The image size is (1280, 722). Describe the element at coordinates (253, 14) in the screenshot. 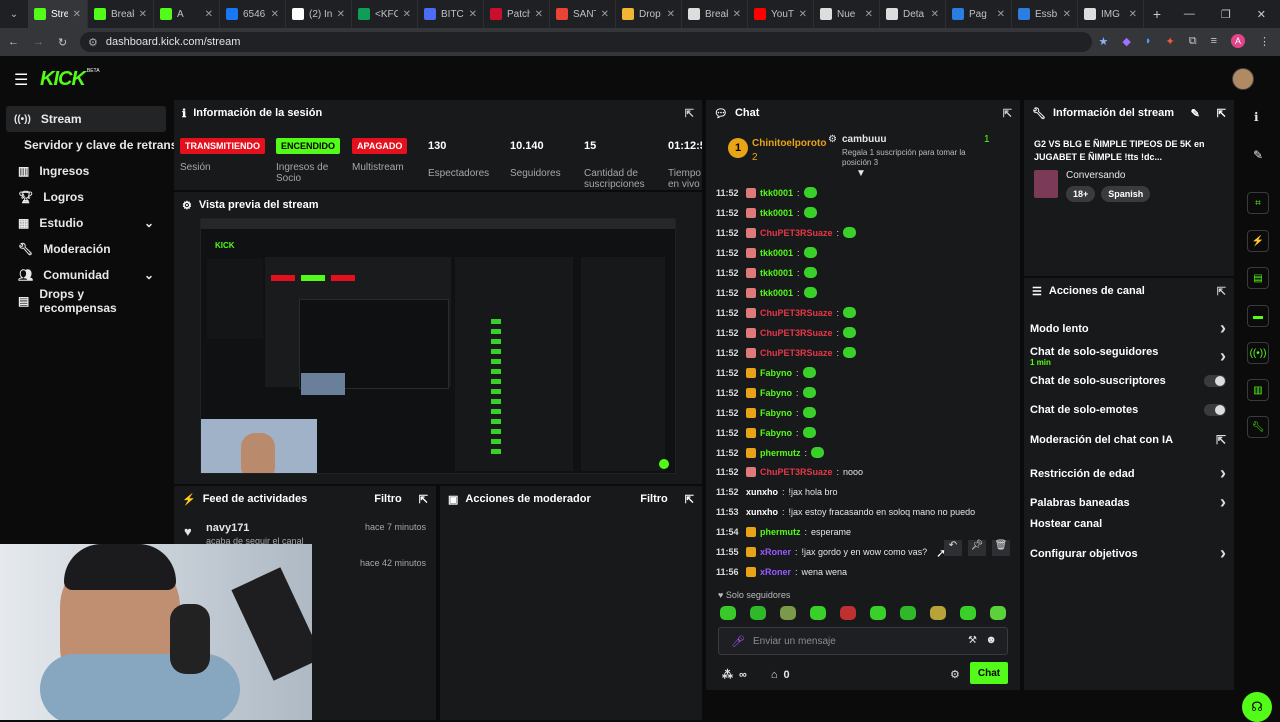

I see `browser-tab: 6546 ✕` at that location.